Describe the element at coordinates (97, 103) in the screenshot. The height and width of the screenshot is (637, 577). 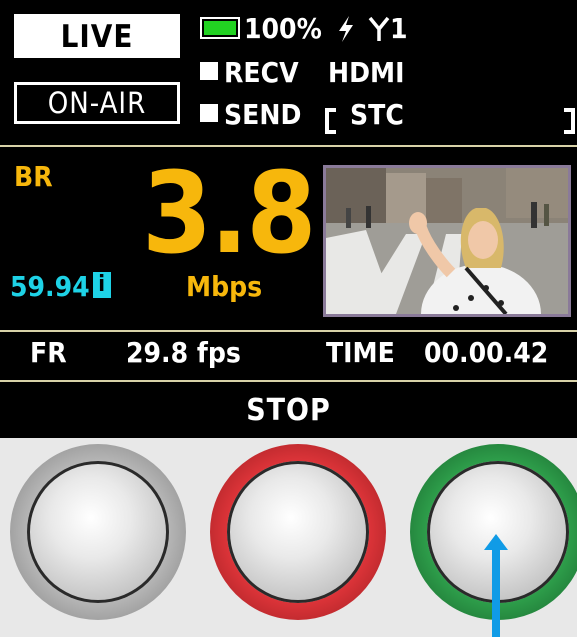
I see `on-air-indicator: ON-AIR` at that location.